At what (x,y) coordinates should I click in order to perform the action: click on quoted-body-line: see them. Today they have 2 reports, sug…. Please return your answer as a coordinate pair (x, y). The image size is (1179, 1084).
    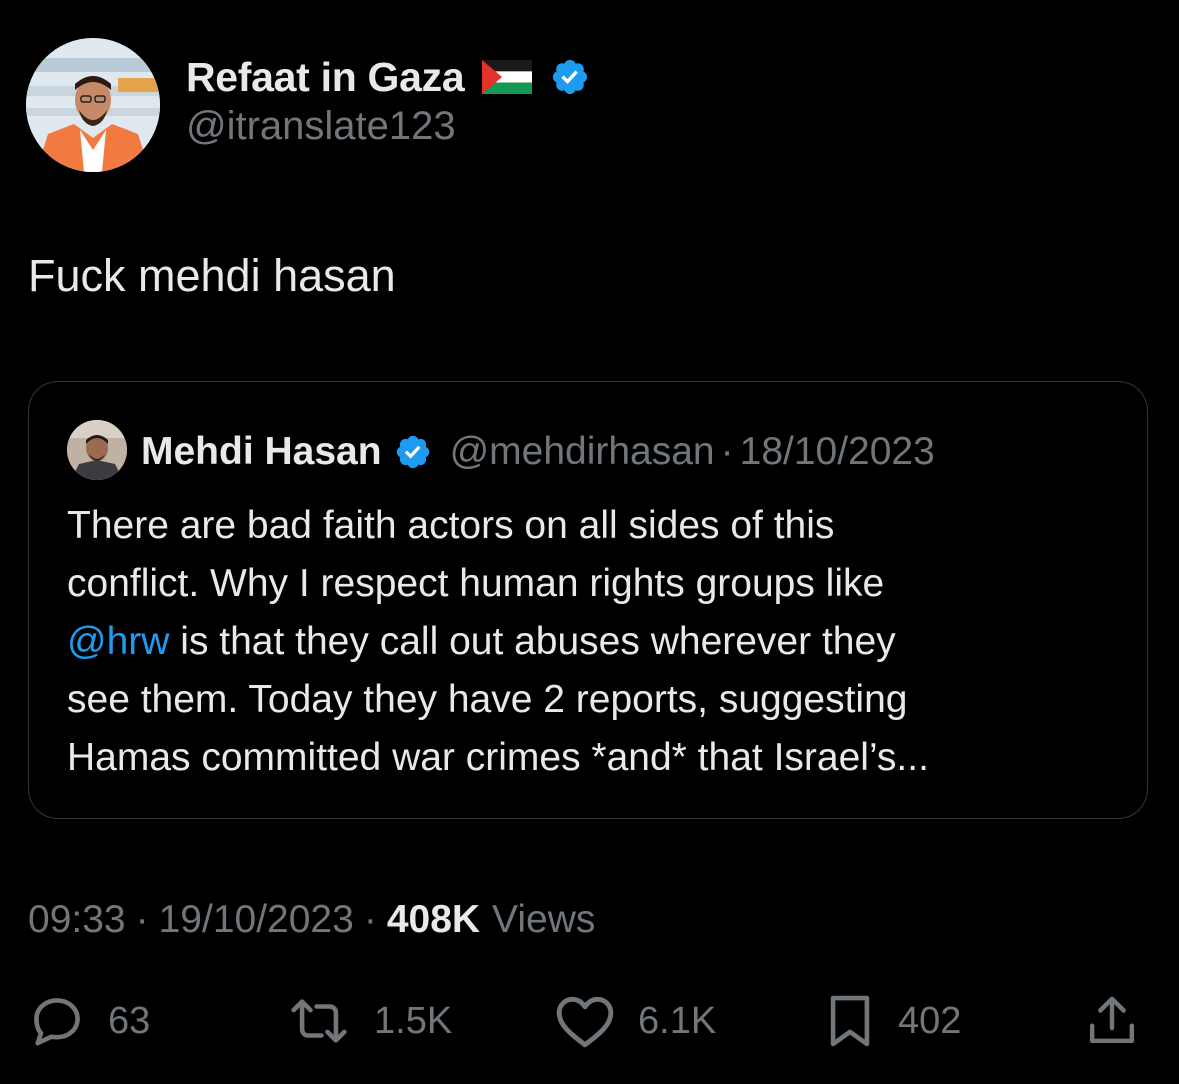
    Looking at the image, I should click on (487, 699).